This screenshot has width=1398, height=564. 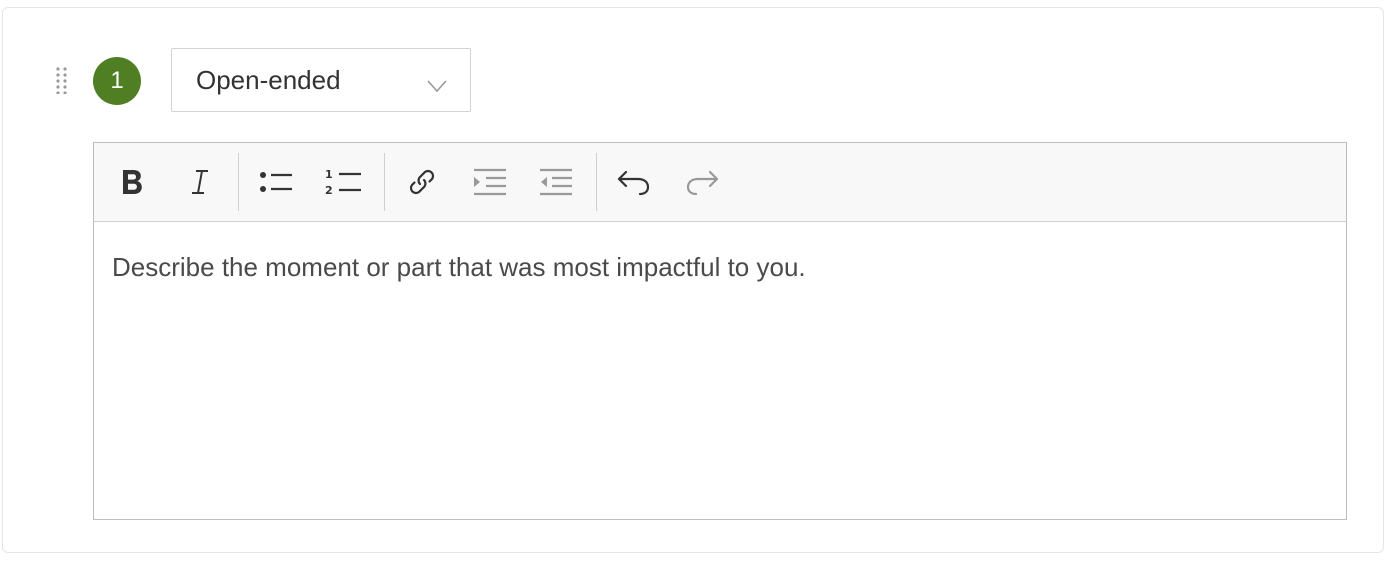 I want to click on undo-icon, so click(x=633, y=183).